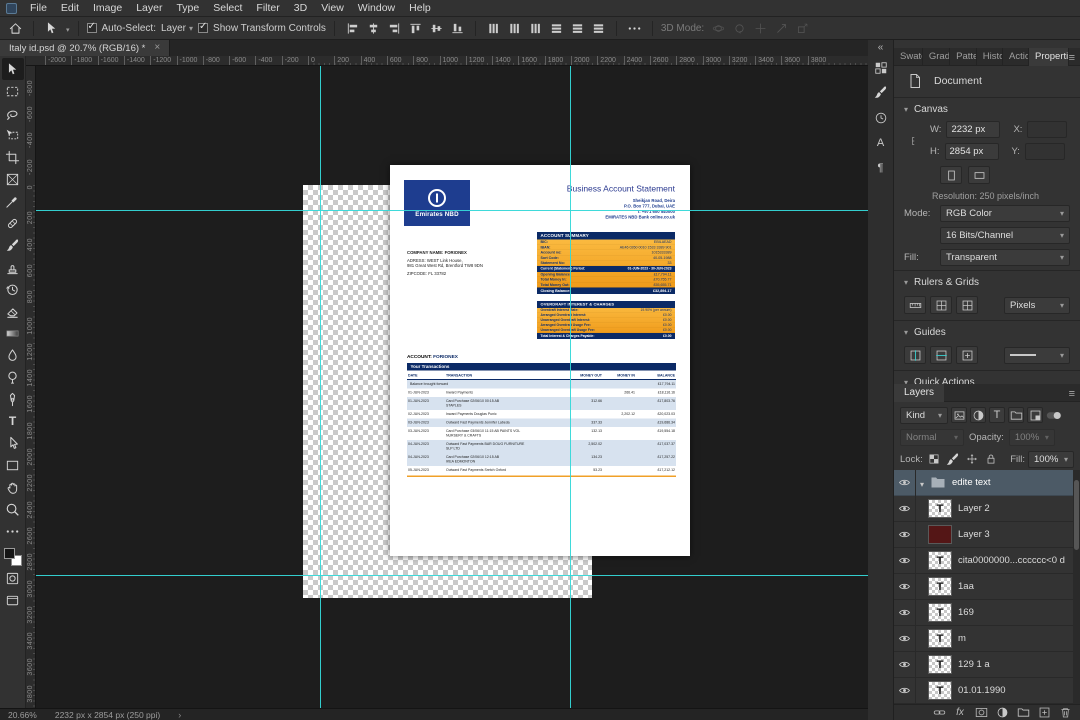 This screenshot has width=1080, height=720. What do you see at coordinates (420, 8) in the screenshot?
I see `menu-help: Help` at bounding box center [420, 8].